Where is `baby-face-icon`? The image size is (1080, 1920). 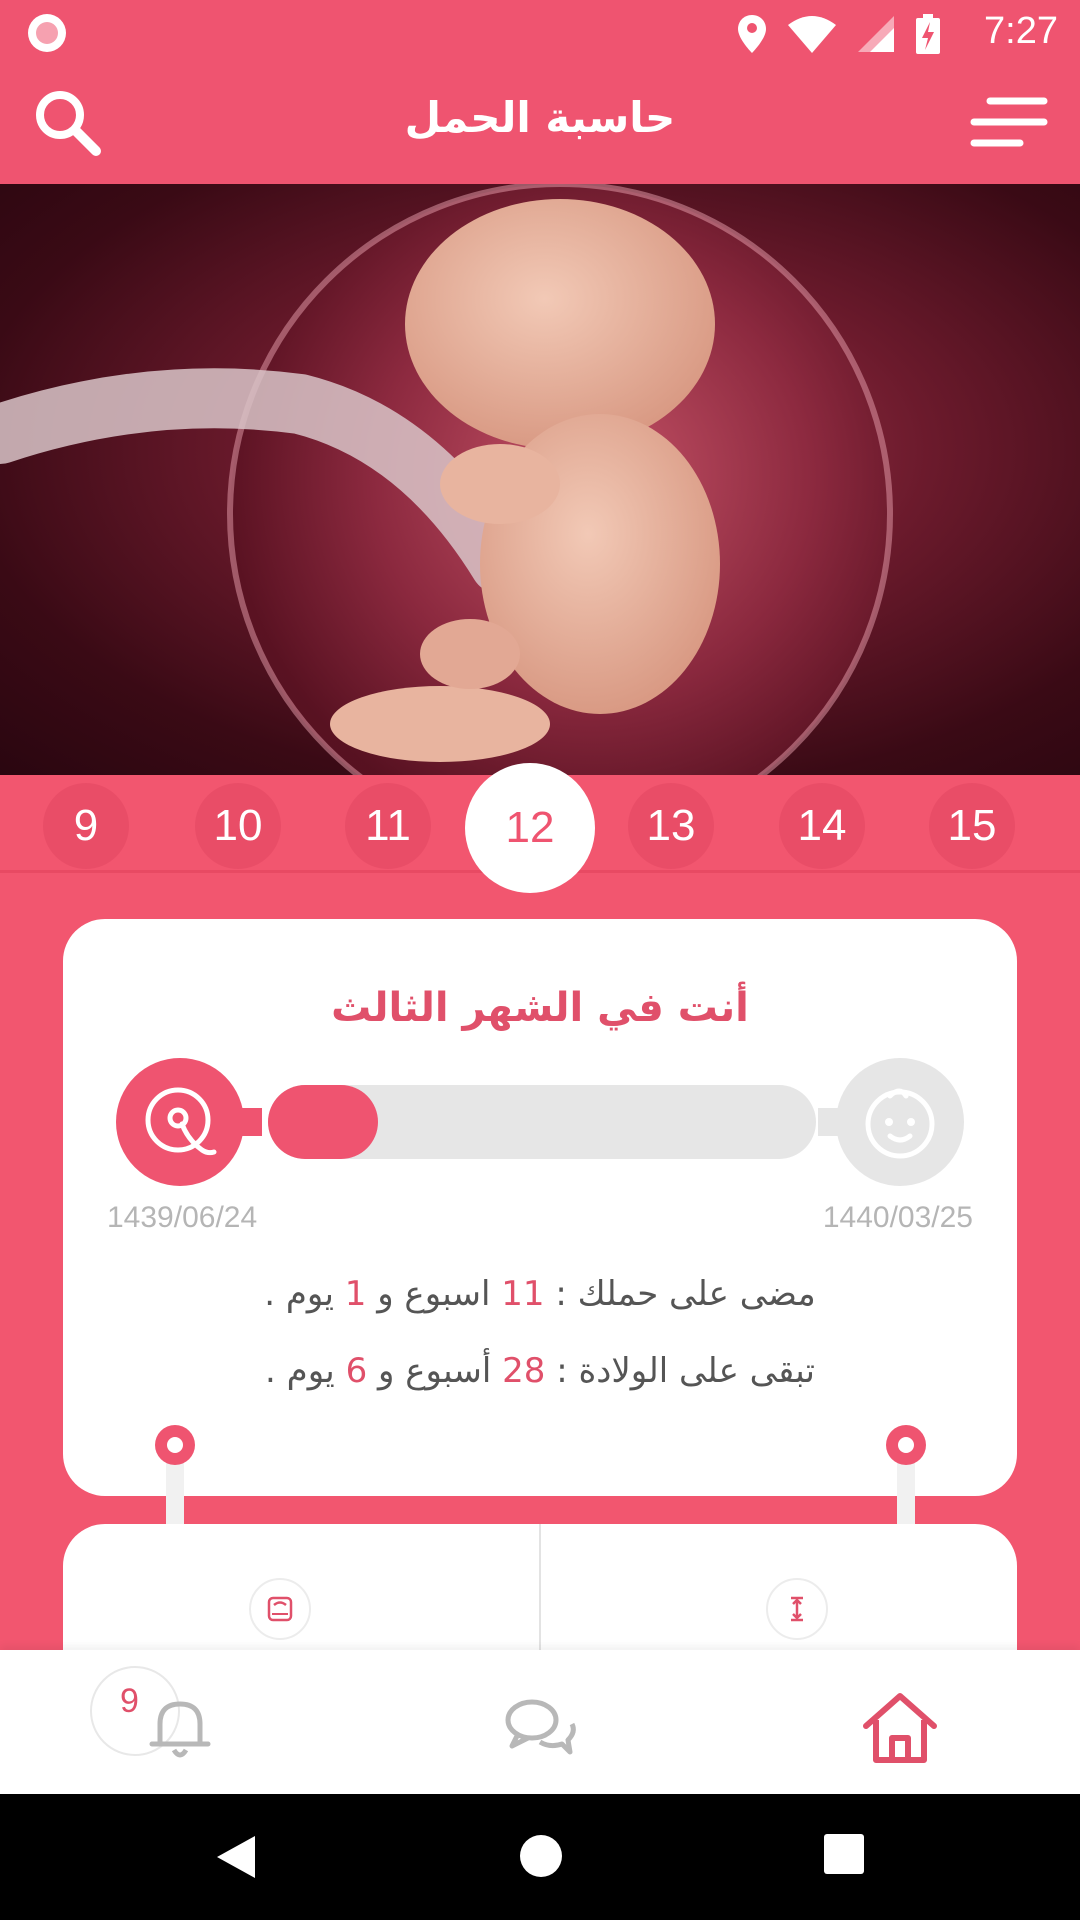
baby-face-icon is located at coordinates (900, 1123).